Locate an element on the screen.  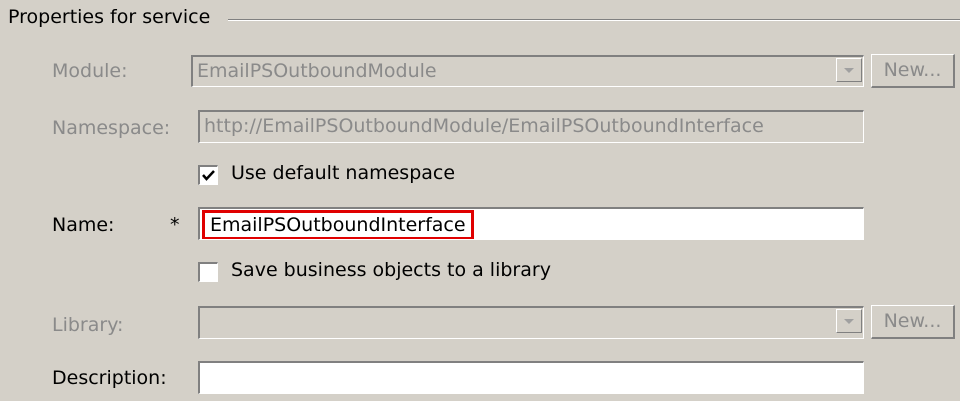
group-title: Properties for service is located at coordinates (112, 17).